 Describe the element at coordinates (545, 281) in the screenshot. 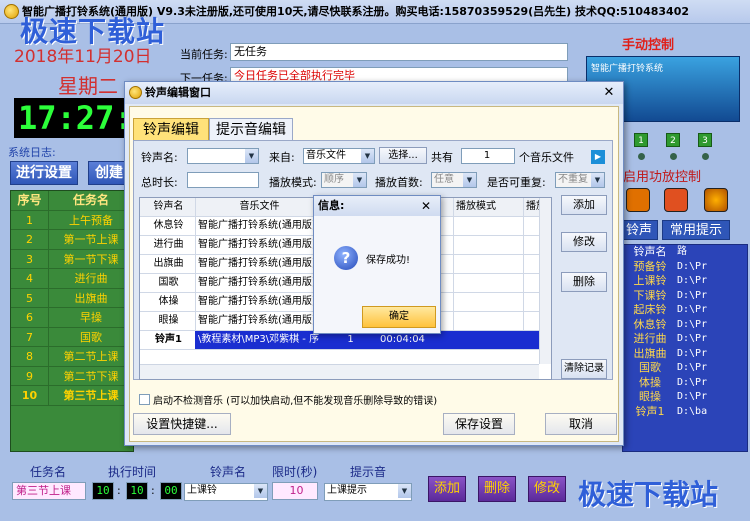

I see `vertical-scrollbar` at that location.